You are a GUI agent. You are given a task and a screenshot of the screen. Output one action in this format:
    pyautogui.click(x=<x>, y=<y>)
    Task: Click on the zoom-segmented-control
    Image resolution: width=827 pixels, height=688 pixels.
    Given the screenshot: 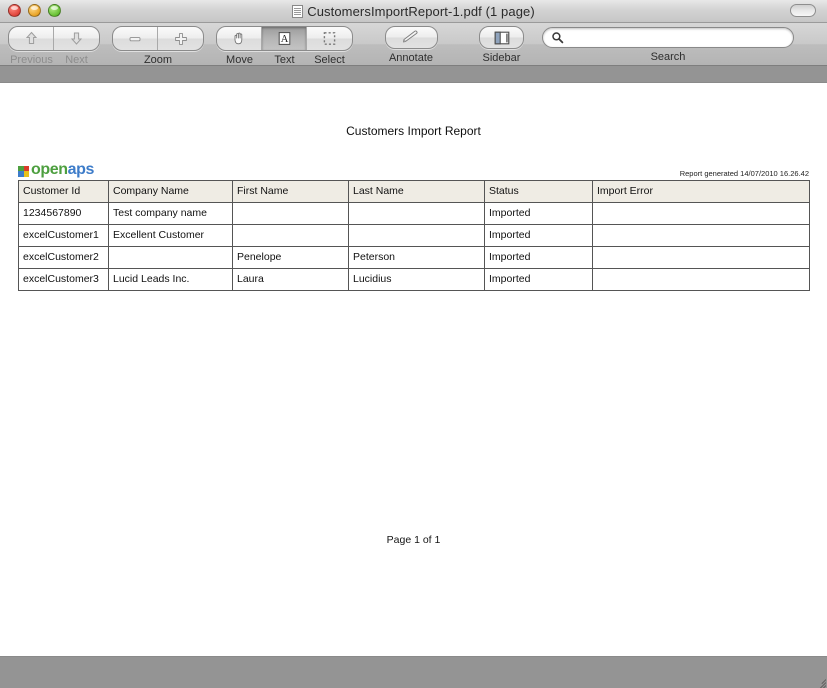 What is the action you would take?
    pyautogui.click(x=158, y=38)
    